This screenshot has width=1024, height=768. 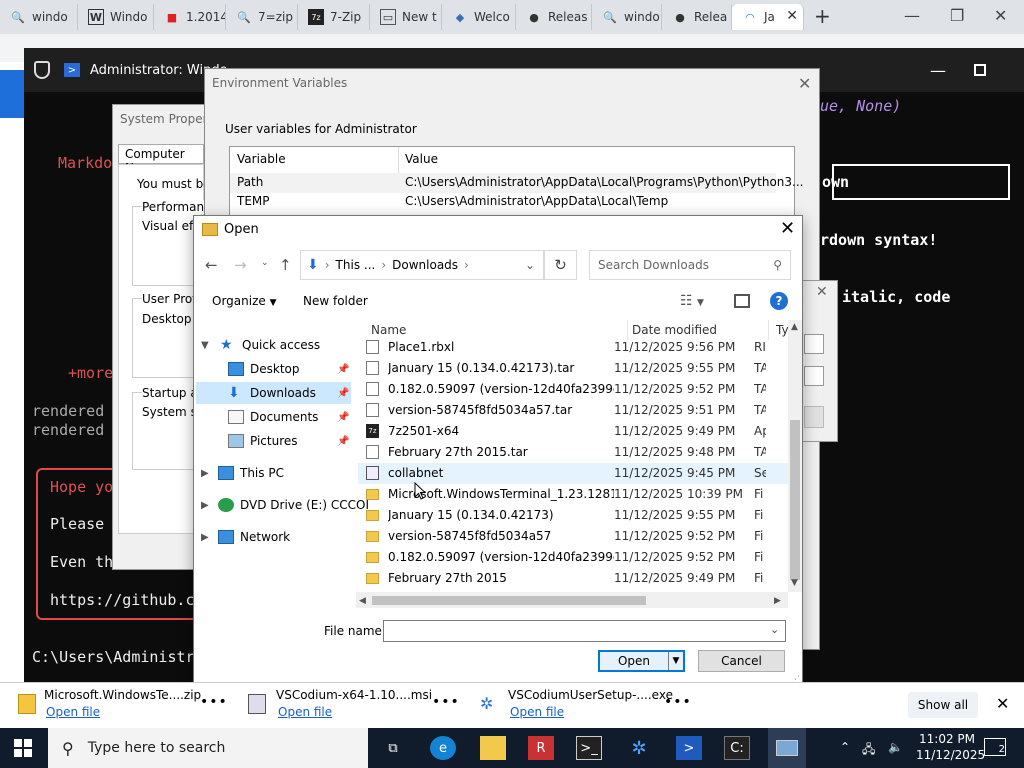 What do you see at coordinates (792, 16) in the screenshot?
I see `close-tab-icon: ✕` at bounding box center [792, 16].